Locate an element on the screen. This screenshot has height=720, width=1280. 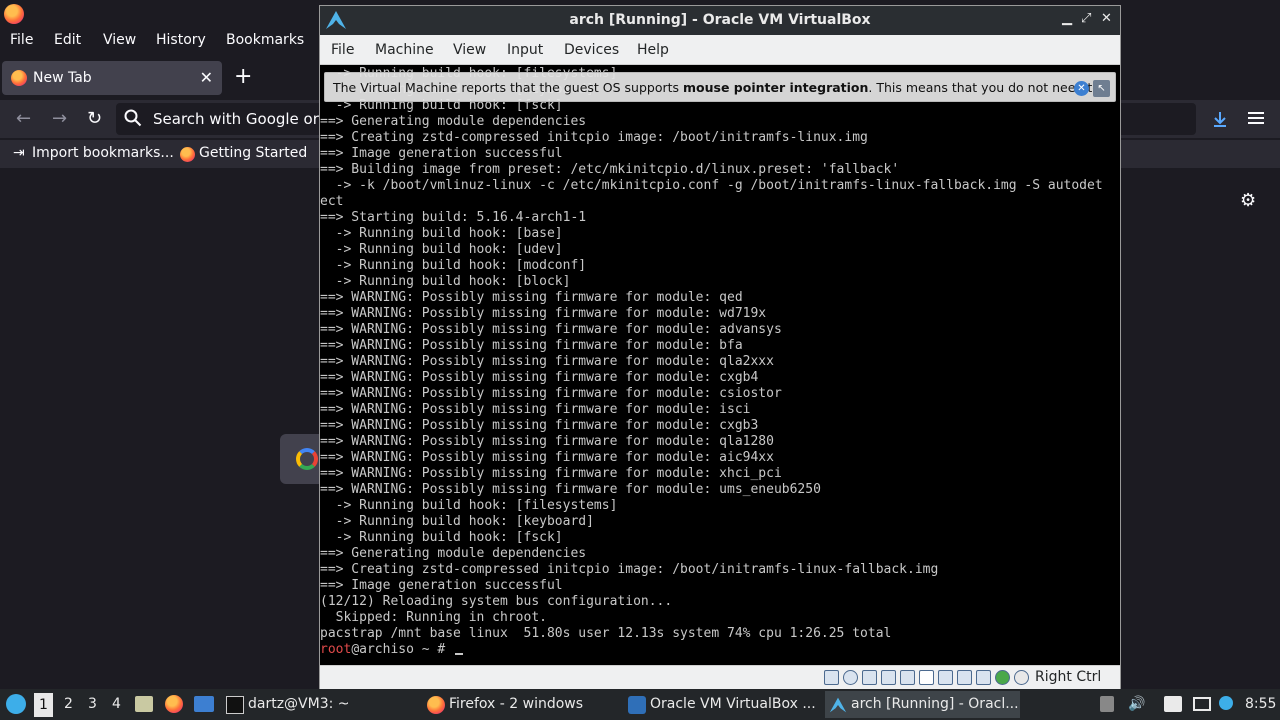
download-icon is located at coordinates (1220, 119).